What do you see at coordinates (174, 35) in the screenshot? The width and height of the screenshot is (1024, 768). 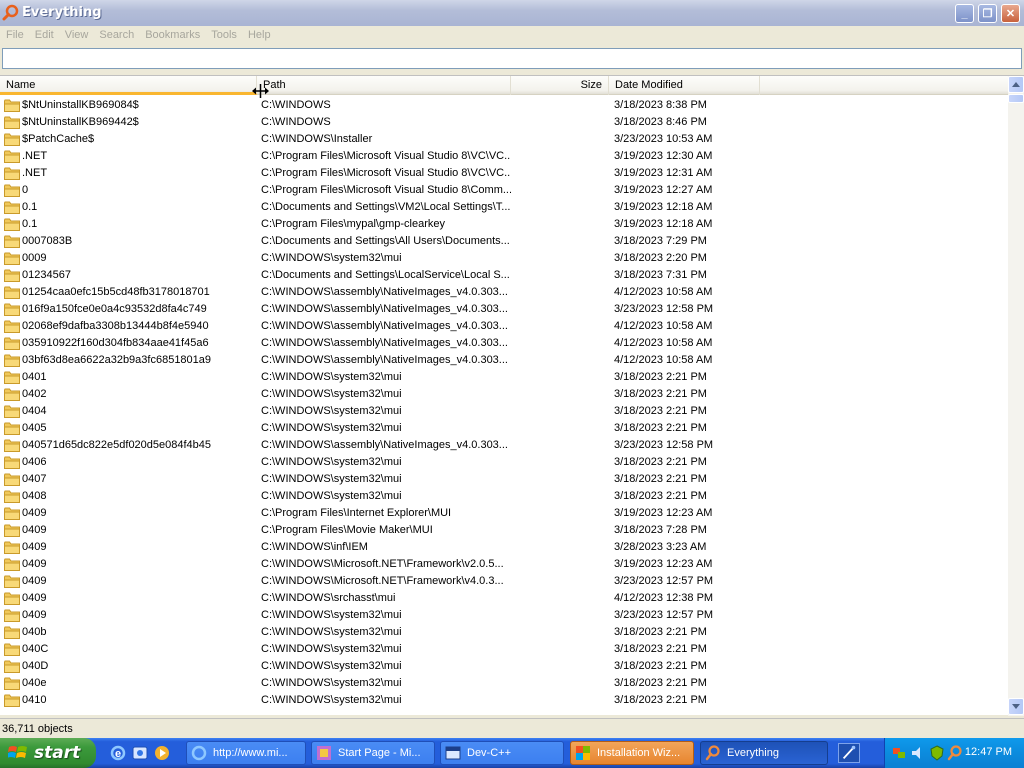 I see `menu-bookmarks: Bookmarks` at bounding box center [174, 35].